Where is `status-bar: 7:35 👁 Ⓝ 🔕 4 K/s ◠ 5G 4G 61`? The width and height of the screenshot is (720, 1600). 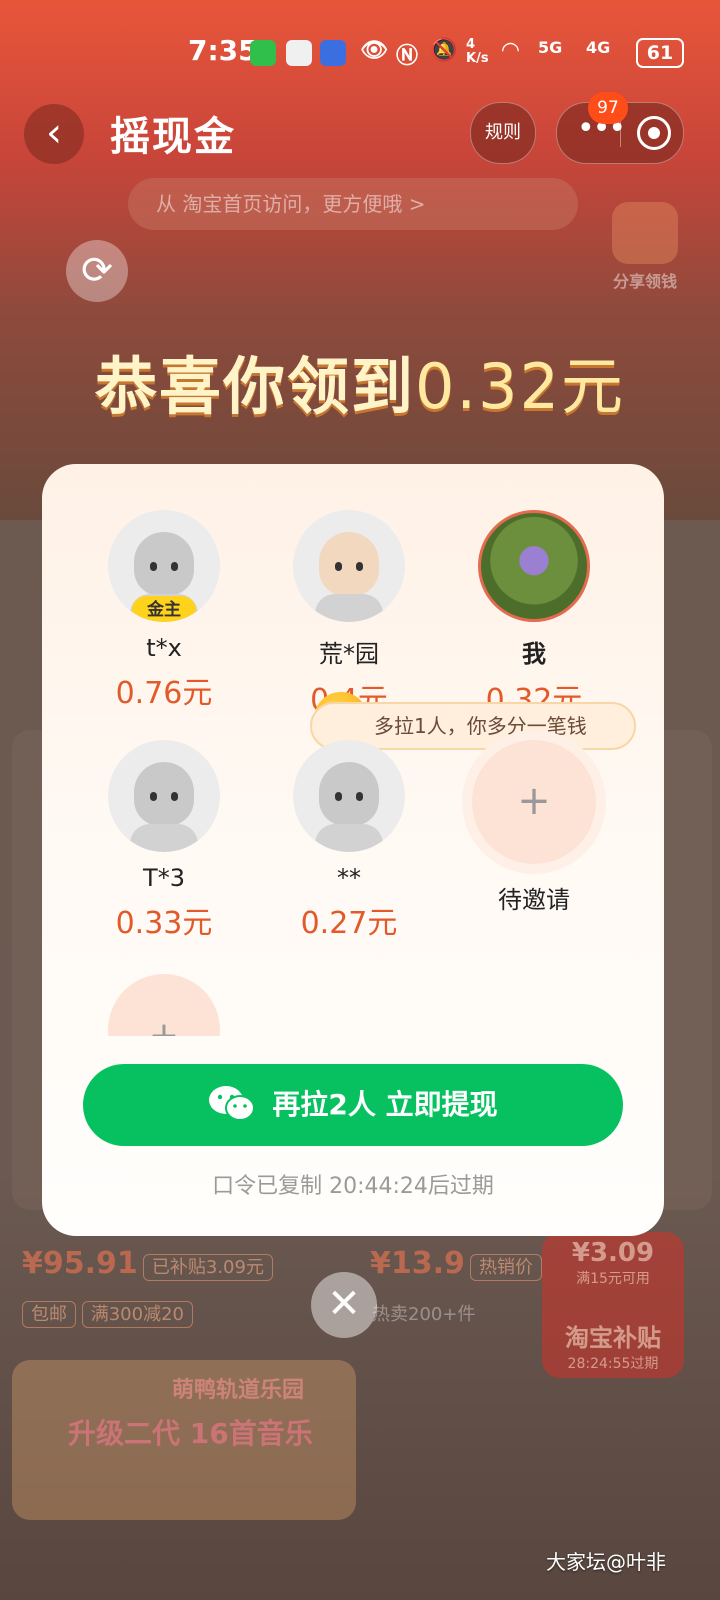 status-bar: 7:35 👁 Ⓝ 🔕 4 K/s ◠ 5G 4G 61 is located at coordinates (360, 54).